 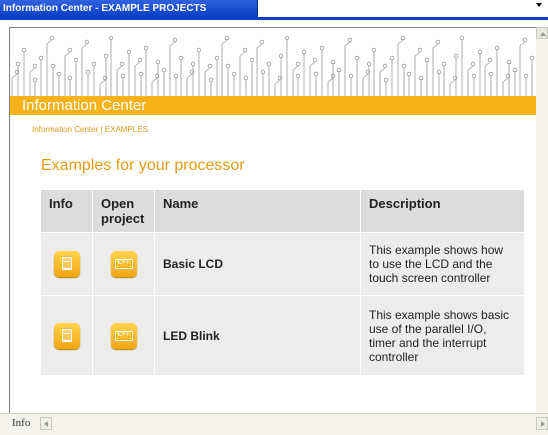 What do you see at coordinates (258, 263) in the screenshot?
I see `example-name: Basic LCD` at bounding box center [258, 263].